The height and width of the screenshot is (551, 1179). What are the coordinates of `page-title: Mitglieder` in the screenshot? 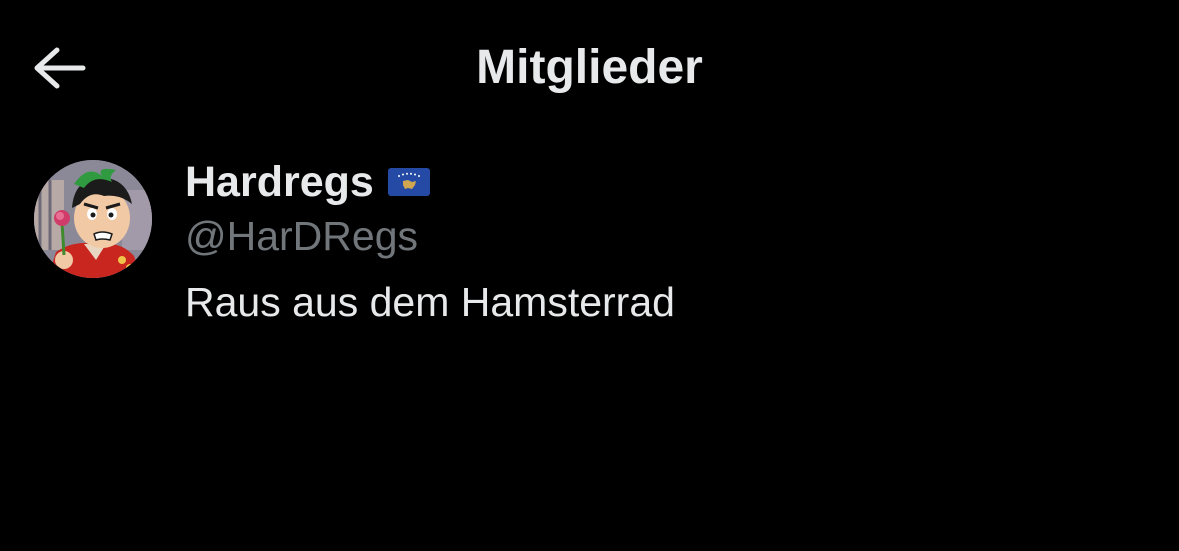 It's located at (589, 67).